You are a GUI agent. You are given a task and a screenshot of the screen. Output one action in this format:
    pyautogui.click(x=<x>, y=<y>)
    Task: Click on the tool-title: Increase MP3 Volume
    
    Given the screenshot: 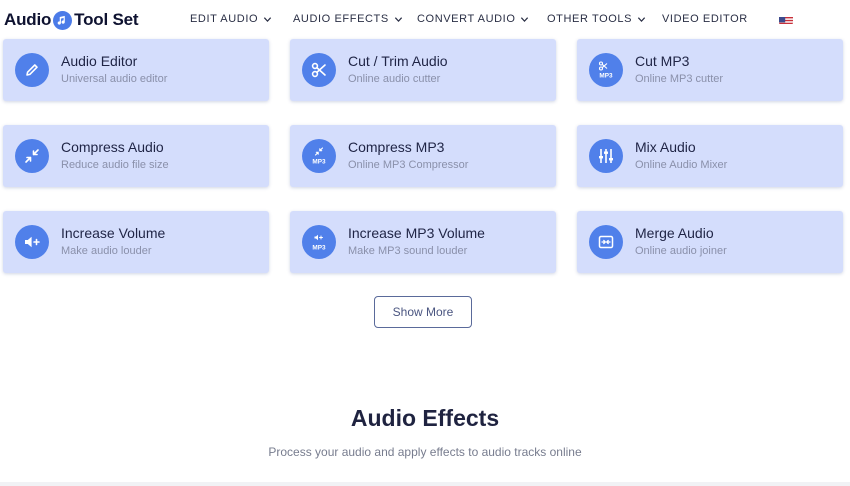 What is the action you would take?
    pyautogui.click(x=416, y=233)
    